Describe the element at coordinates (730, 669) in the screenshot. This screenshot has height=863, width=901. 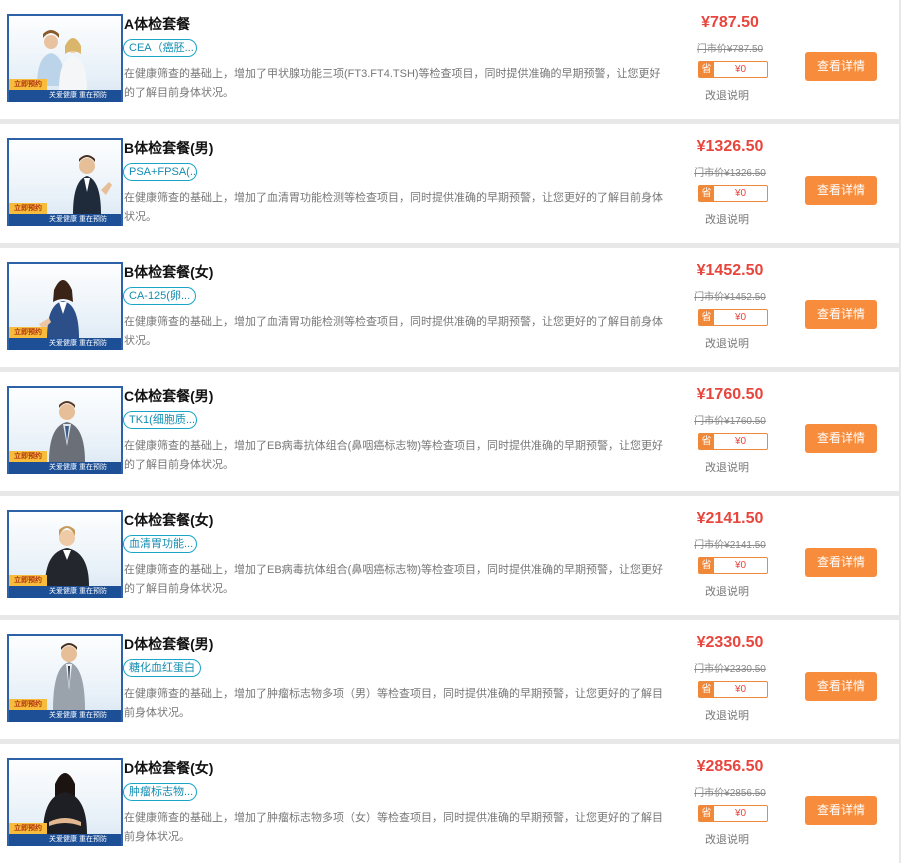
I see `original-price: 门市价¥2330.50` at that location.